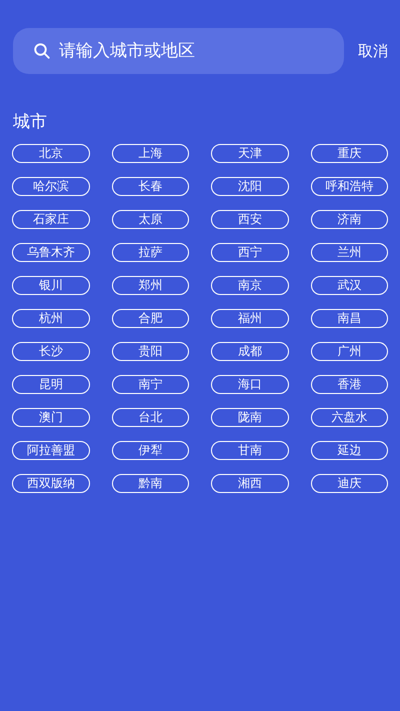  Describe the element at coordinates (178, 51) in the screenshot. I see `search-field: 请输入城市或地区` at that location.